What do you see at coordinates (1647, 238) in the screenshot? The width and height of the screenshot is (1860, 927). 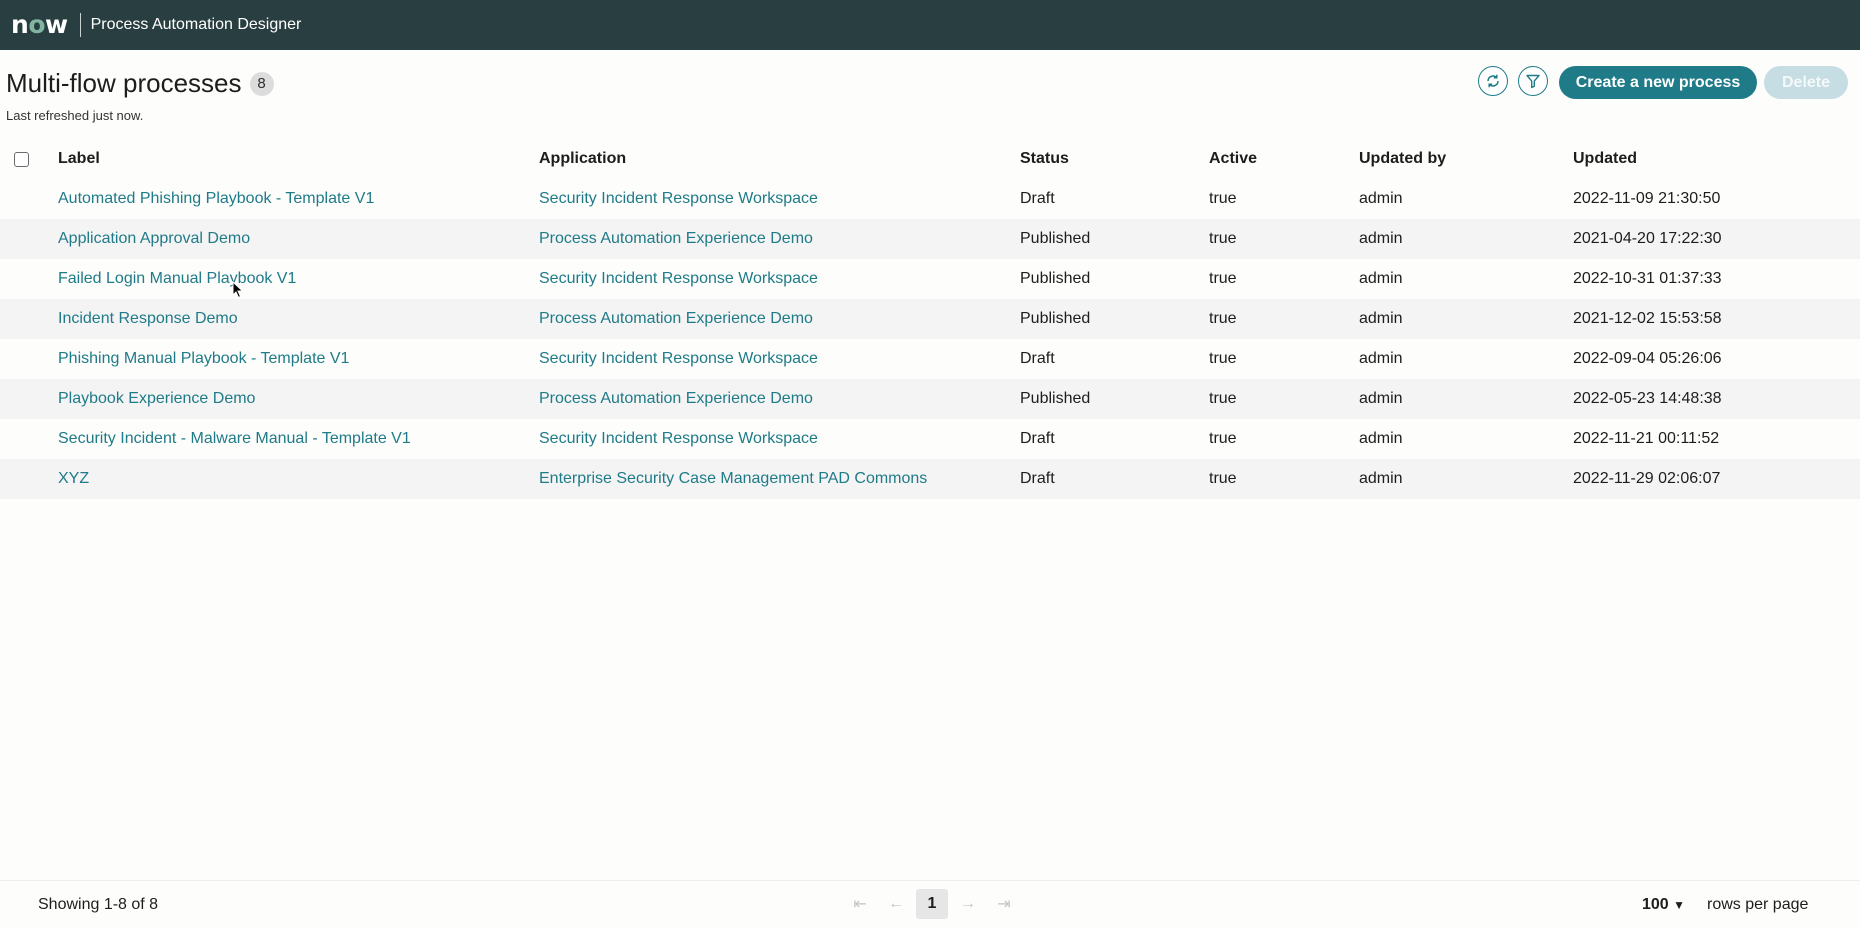 I see `updated-cell: 2021-04-20 17:22:30` at bounding box center [1647, 238].